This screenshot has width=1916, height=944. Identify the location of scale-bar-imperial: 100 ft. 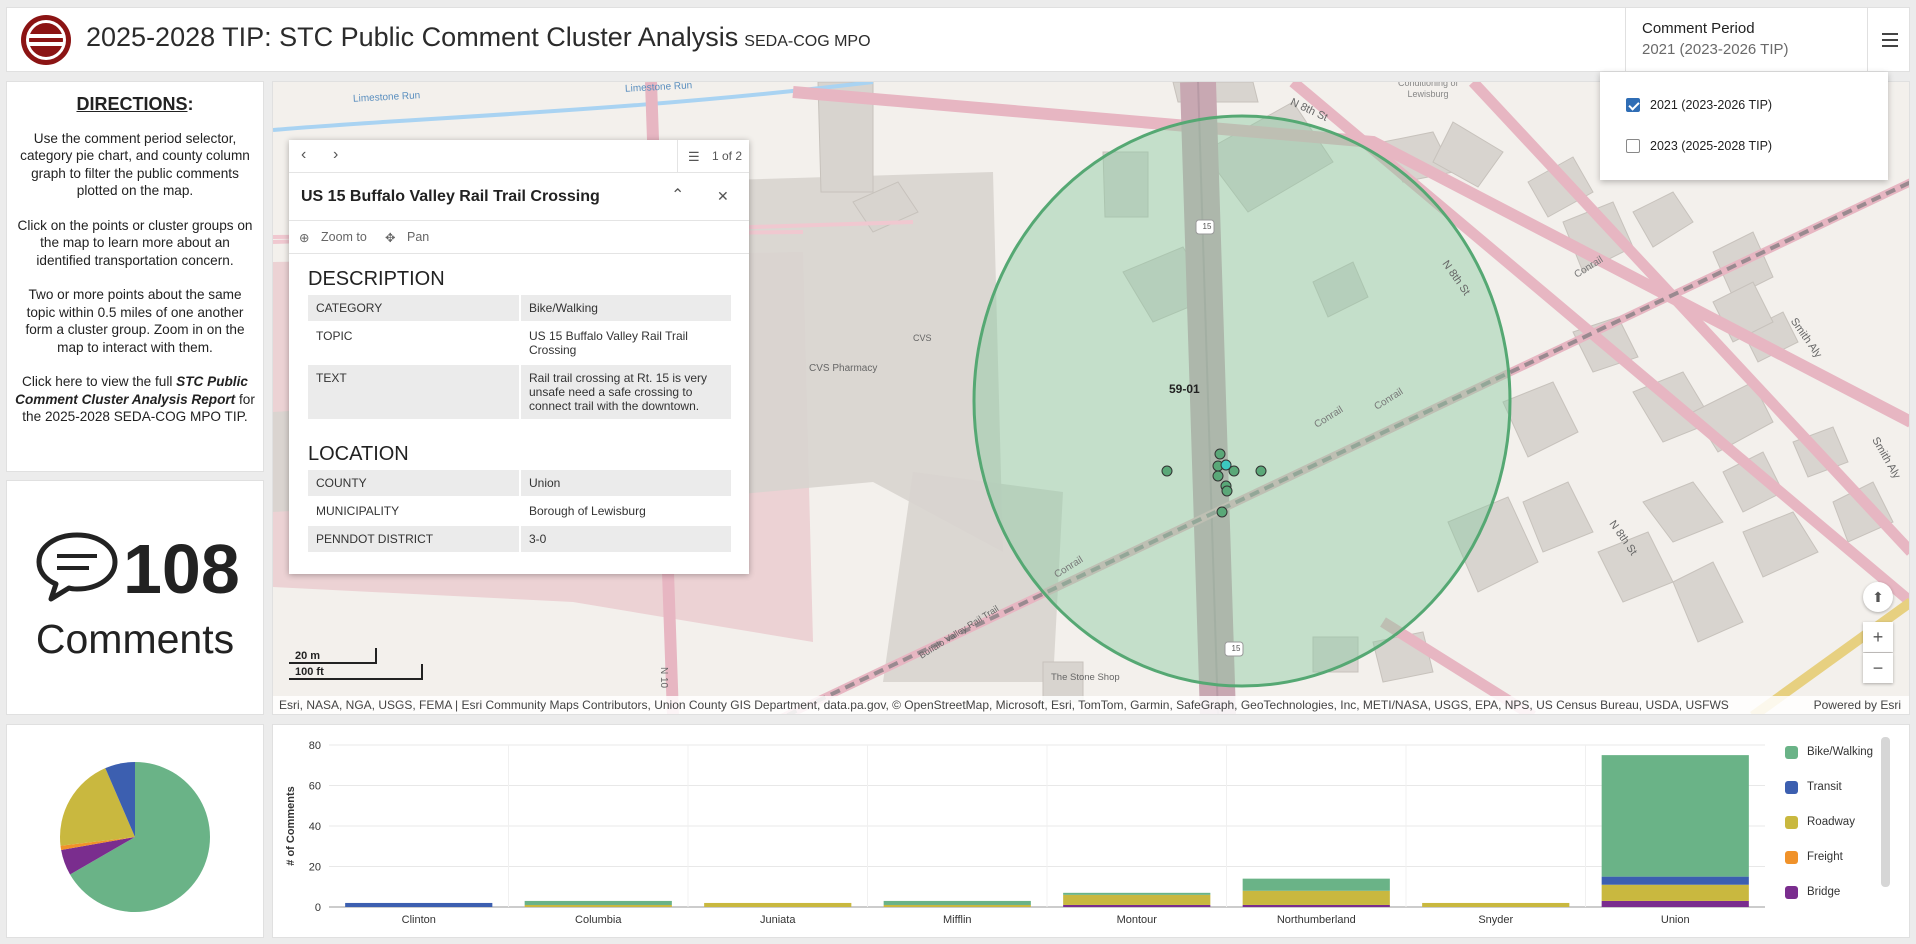
(356, 672).